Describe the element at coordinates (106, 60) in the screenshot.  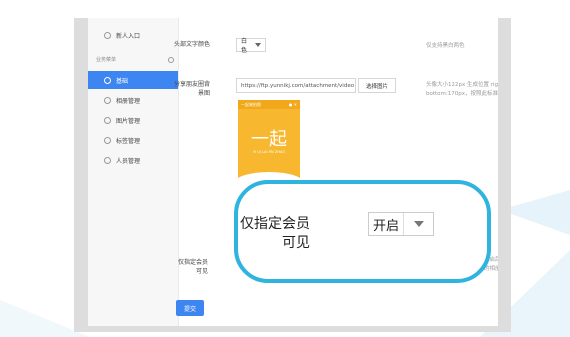
I see `sidebar-group-title: 业务菜单` at that location.